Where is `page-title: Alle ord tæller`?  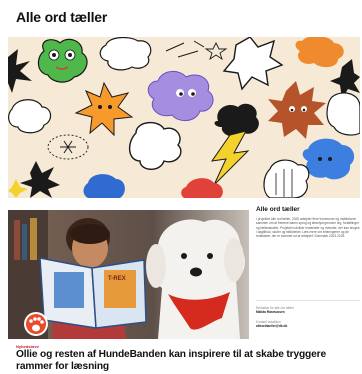 page-title: Alle ord tæller is located at coordinates (62, 17).